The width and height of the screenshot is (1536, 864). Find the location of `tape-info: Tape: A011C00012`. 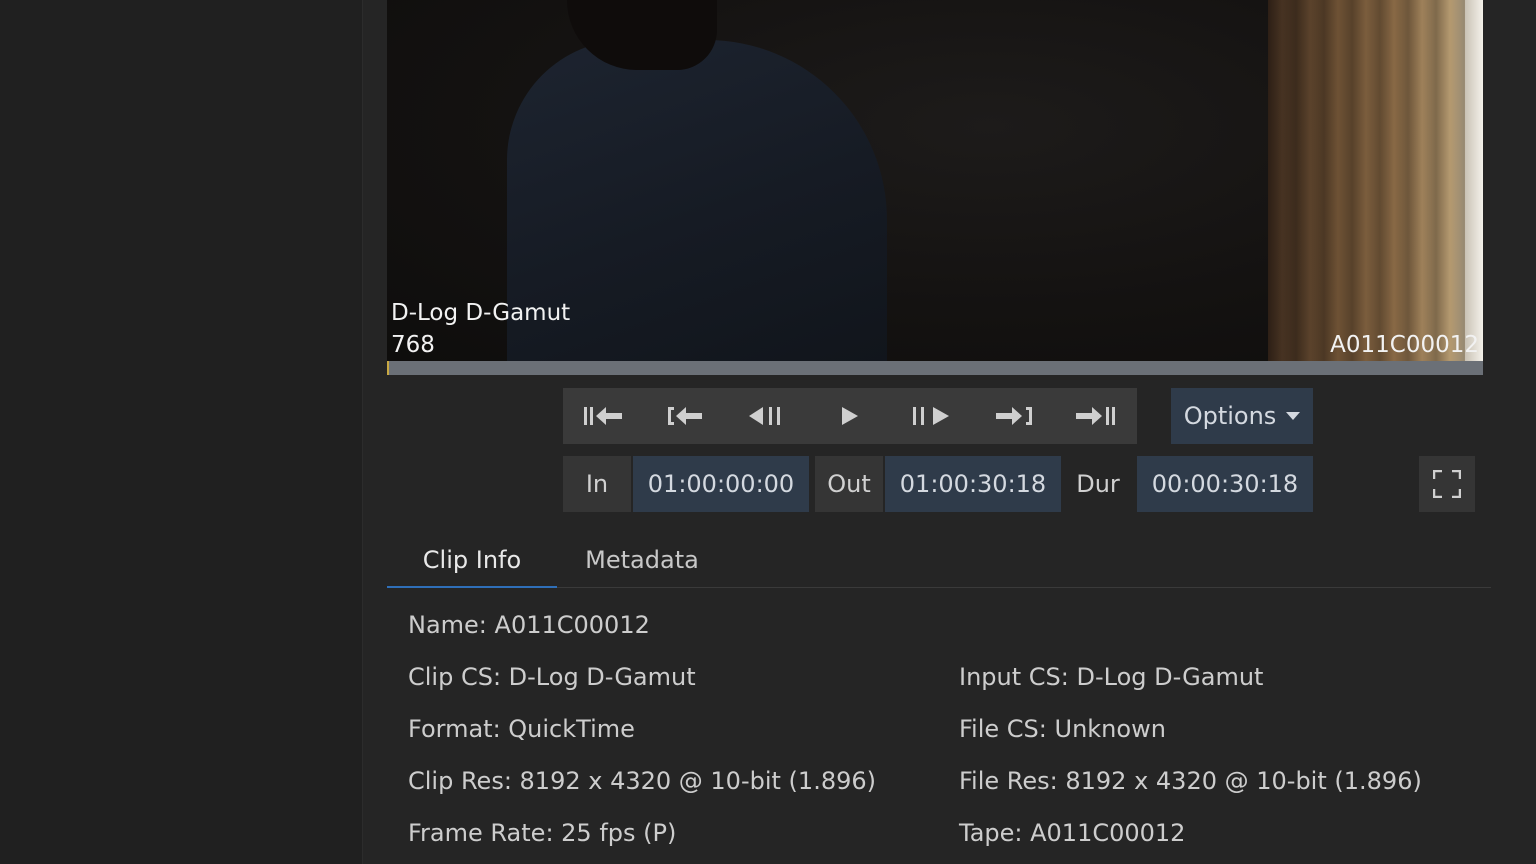

tape-info: Tape: A011C00012 is located at coordinates (1072, 833).